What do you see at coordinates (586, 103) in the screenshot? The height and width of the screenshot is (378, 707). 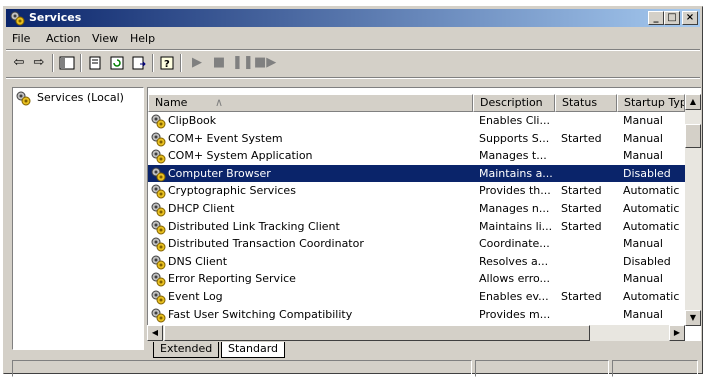 I see `column-header-status: Status` at bounding box center [586, 103].